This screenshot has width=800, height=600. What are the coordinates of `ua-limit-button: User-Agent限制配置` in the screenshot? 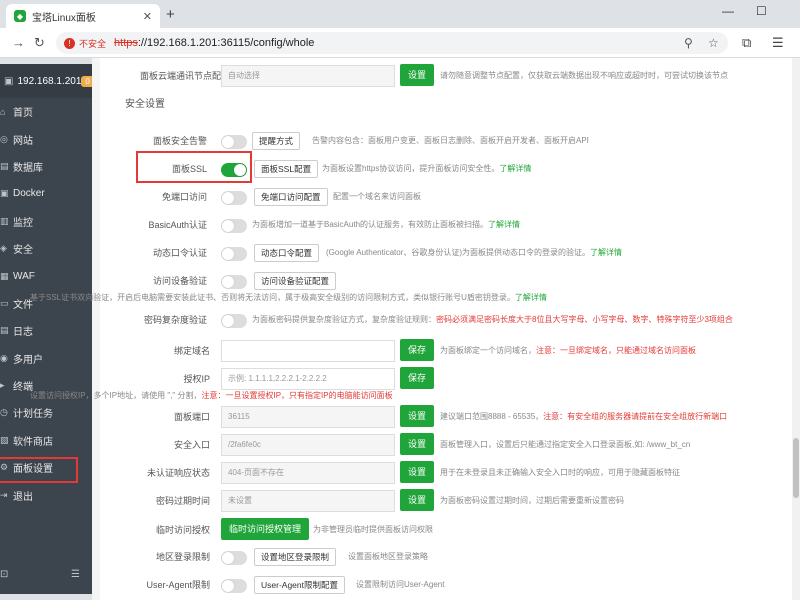 It's located at (299, 585).